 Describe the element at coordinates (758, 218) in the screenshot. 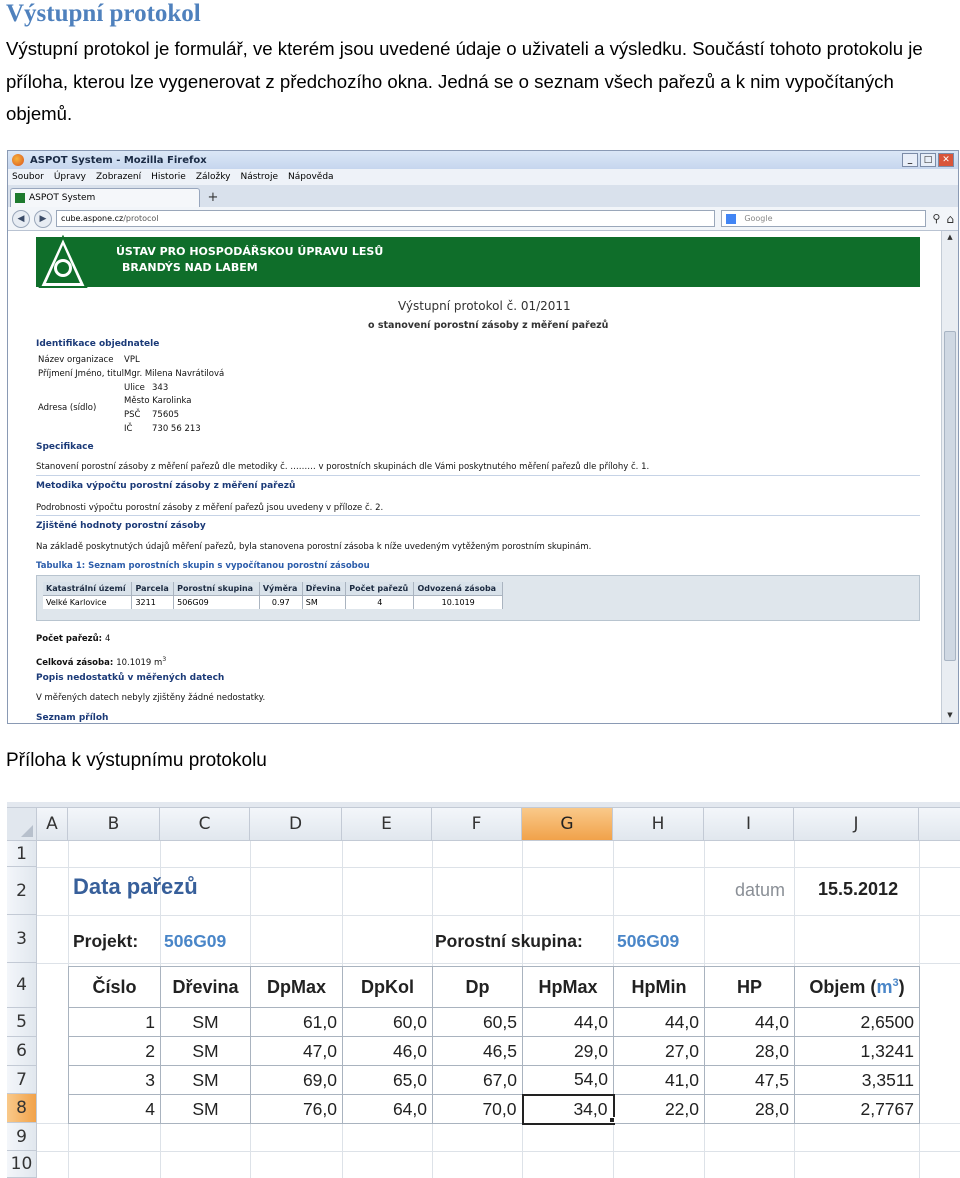

I see `search-placeholder: Google` at that location.